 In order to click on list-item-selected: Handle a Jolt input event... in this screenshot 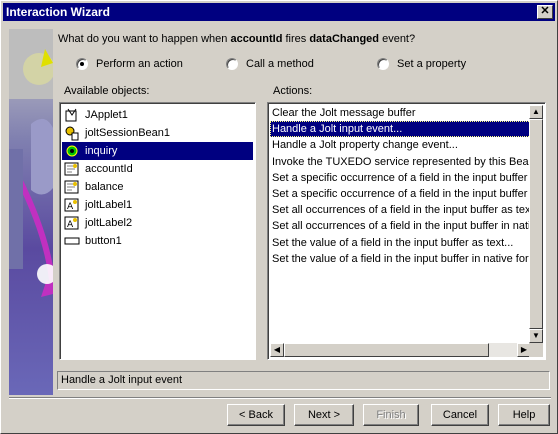, I will do `click(400, 129)`.